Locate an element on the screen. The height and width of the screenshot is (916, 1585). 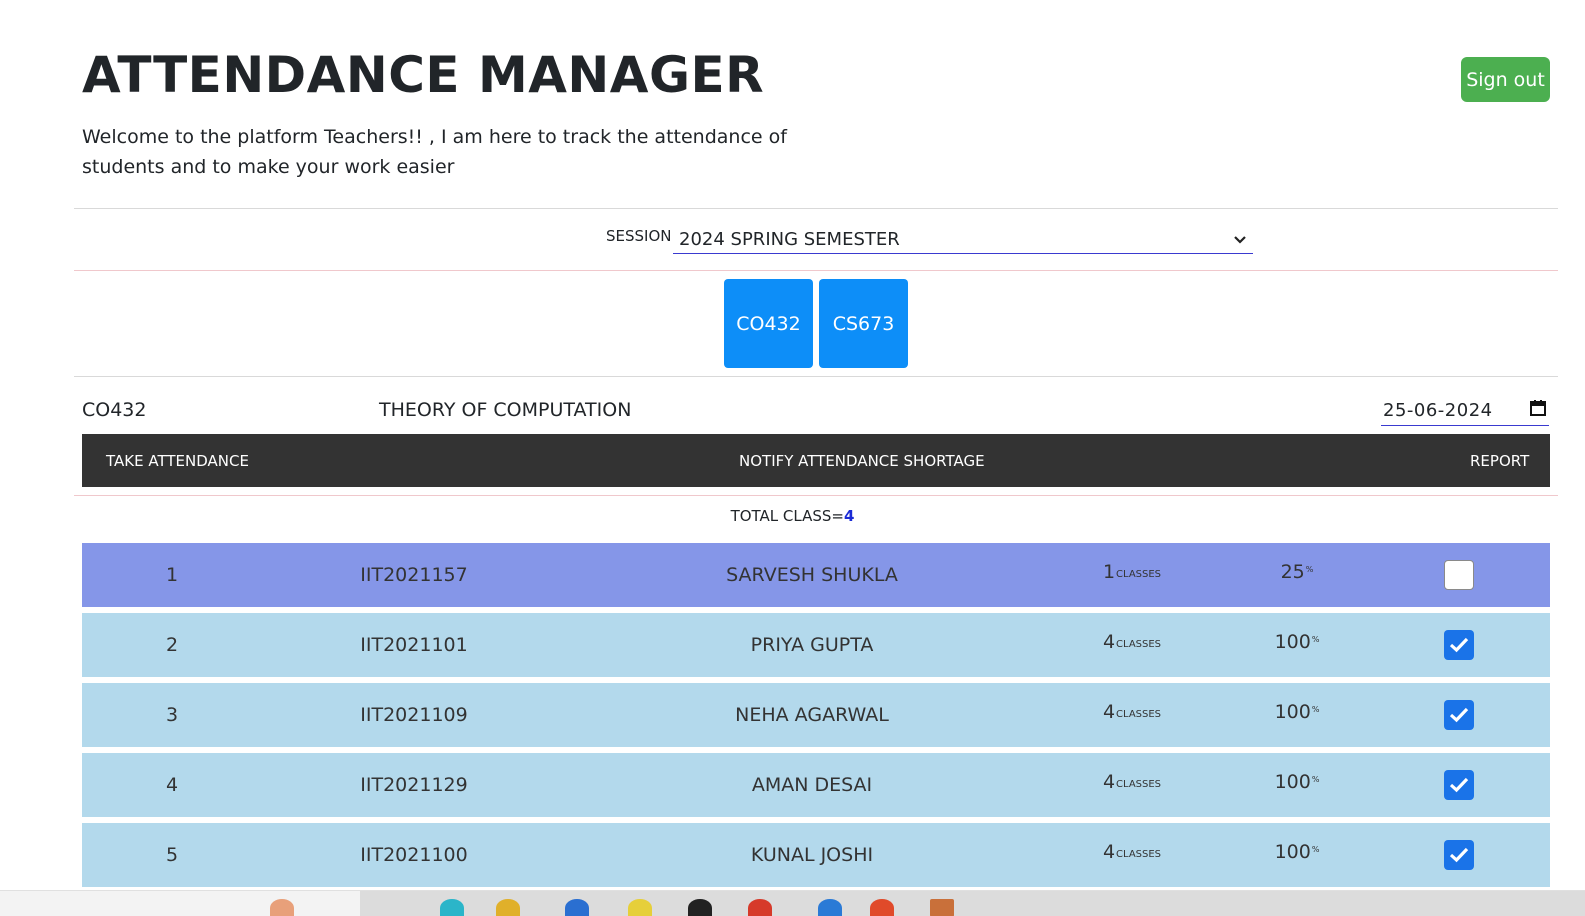
row-roll-number: IIT2021100 is located at coordinates (414, 855).